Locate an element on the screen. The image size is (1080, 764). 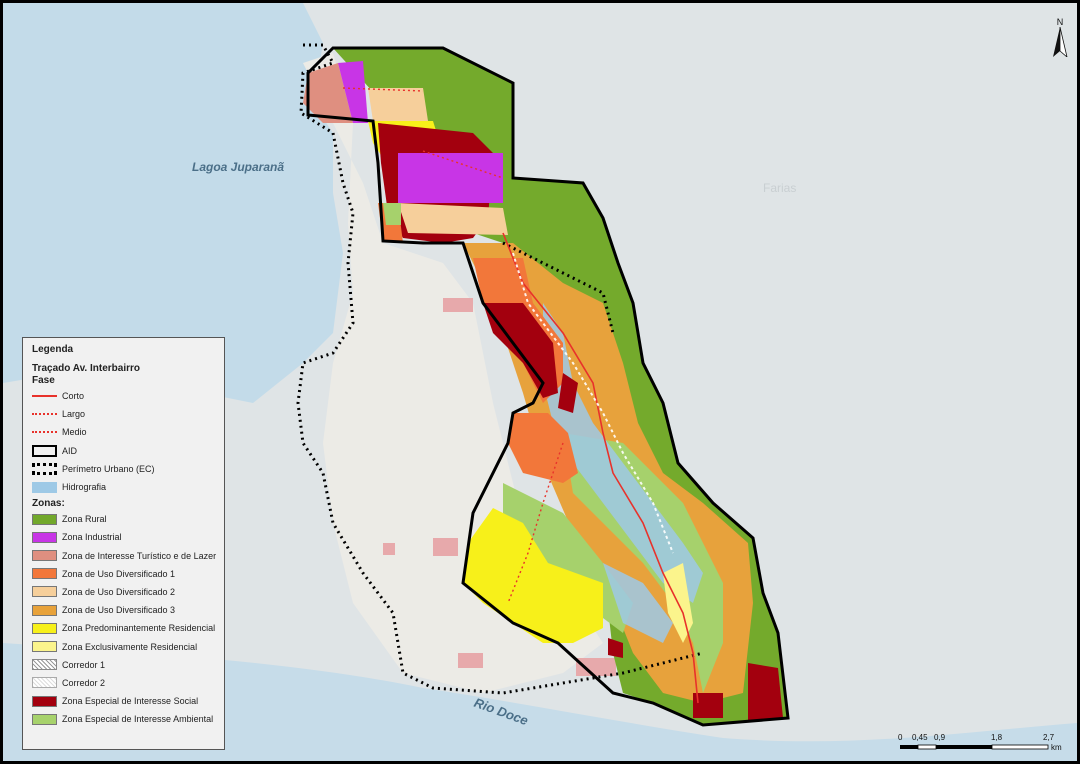
legend-zona-label: Zona Industrial is located at coordinates (92, 537).